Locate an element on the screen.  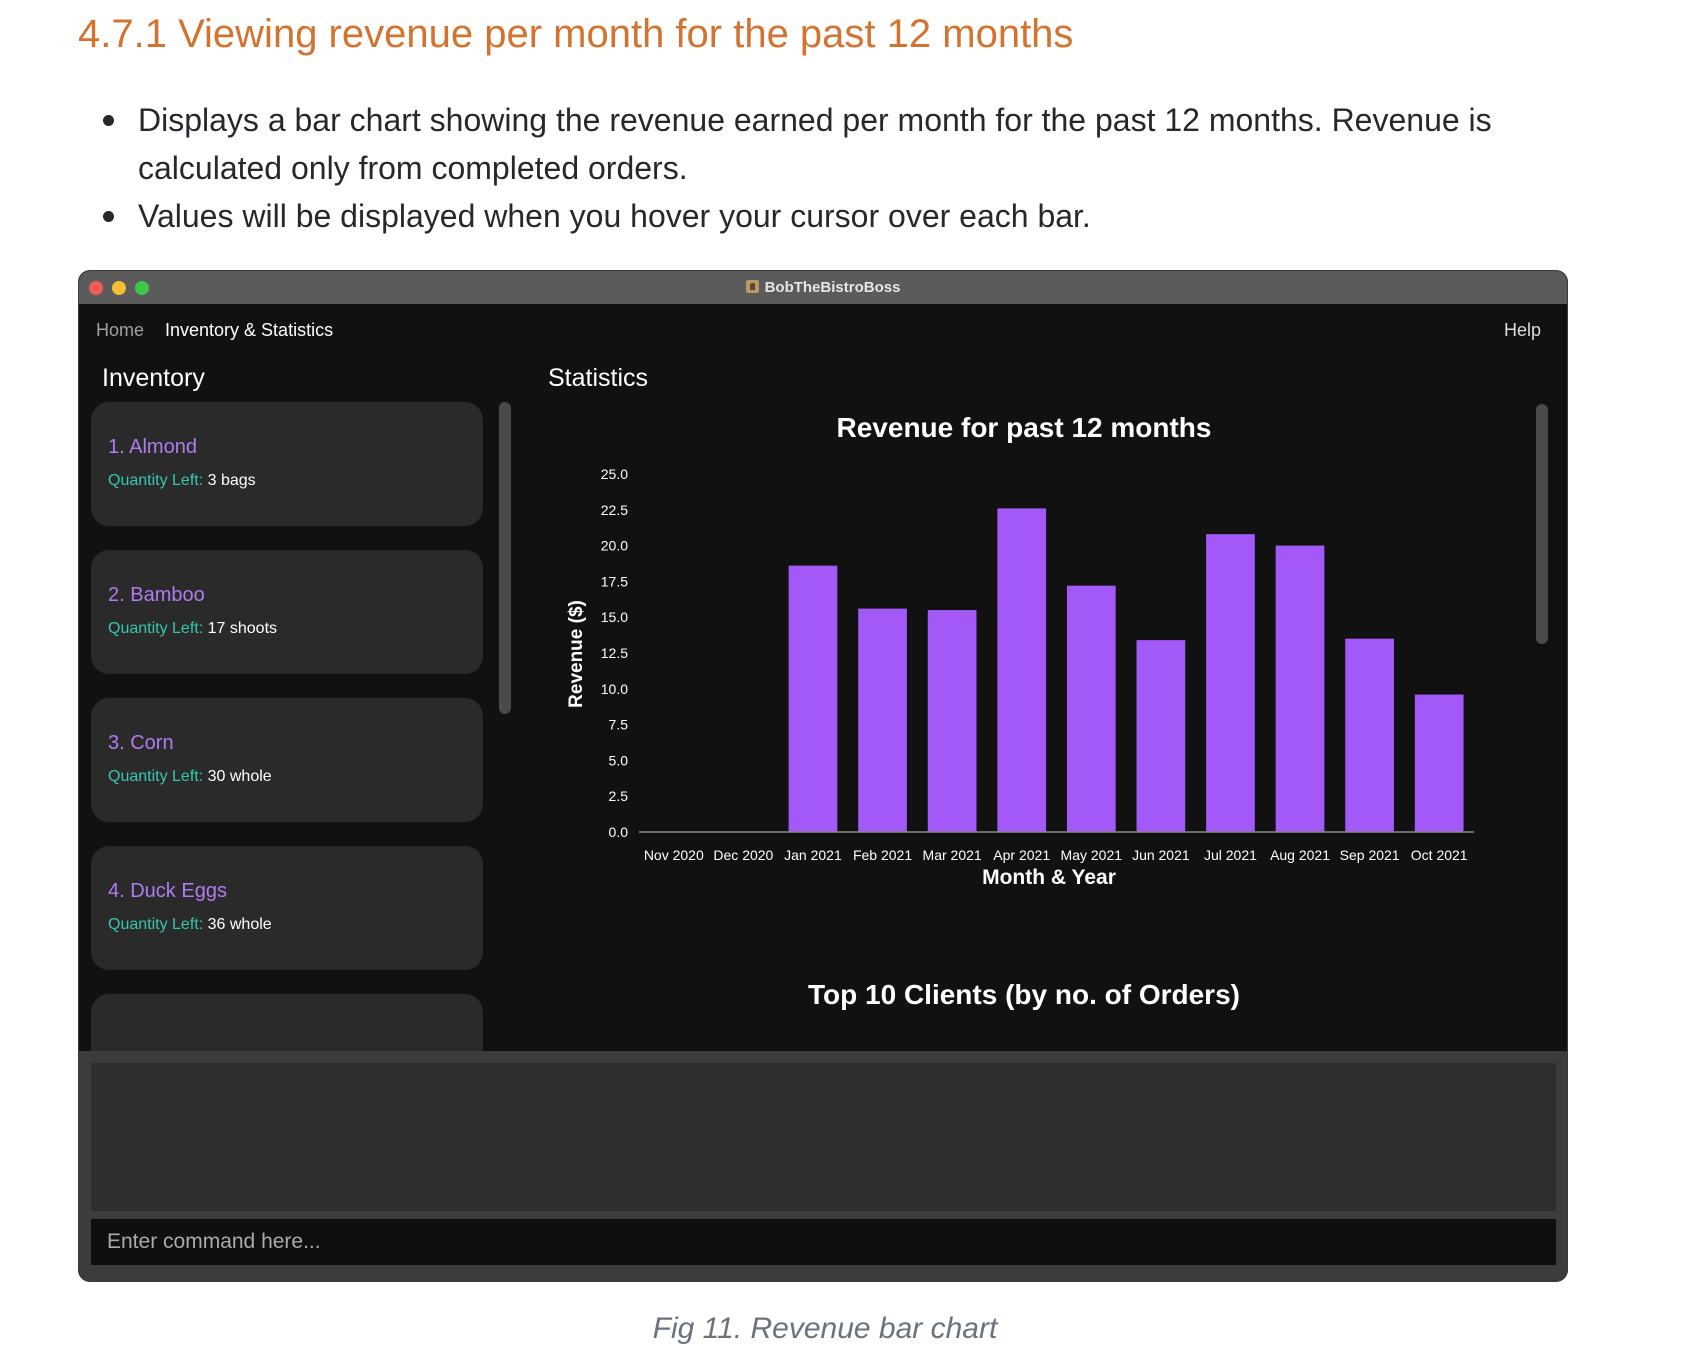
item-quantity: Quantity Left: 3 bags is located at coordinates (182, 481).